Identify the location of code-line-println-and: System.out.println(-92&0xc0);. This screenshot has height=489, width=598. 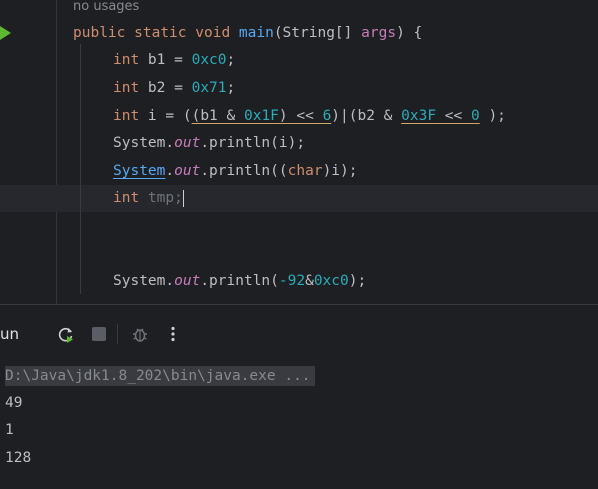
(240, 281).